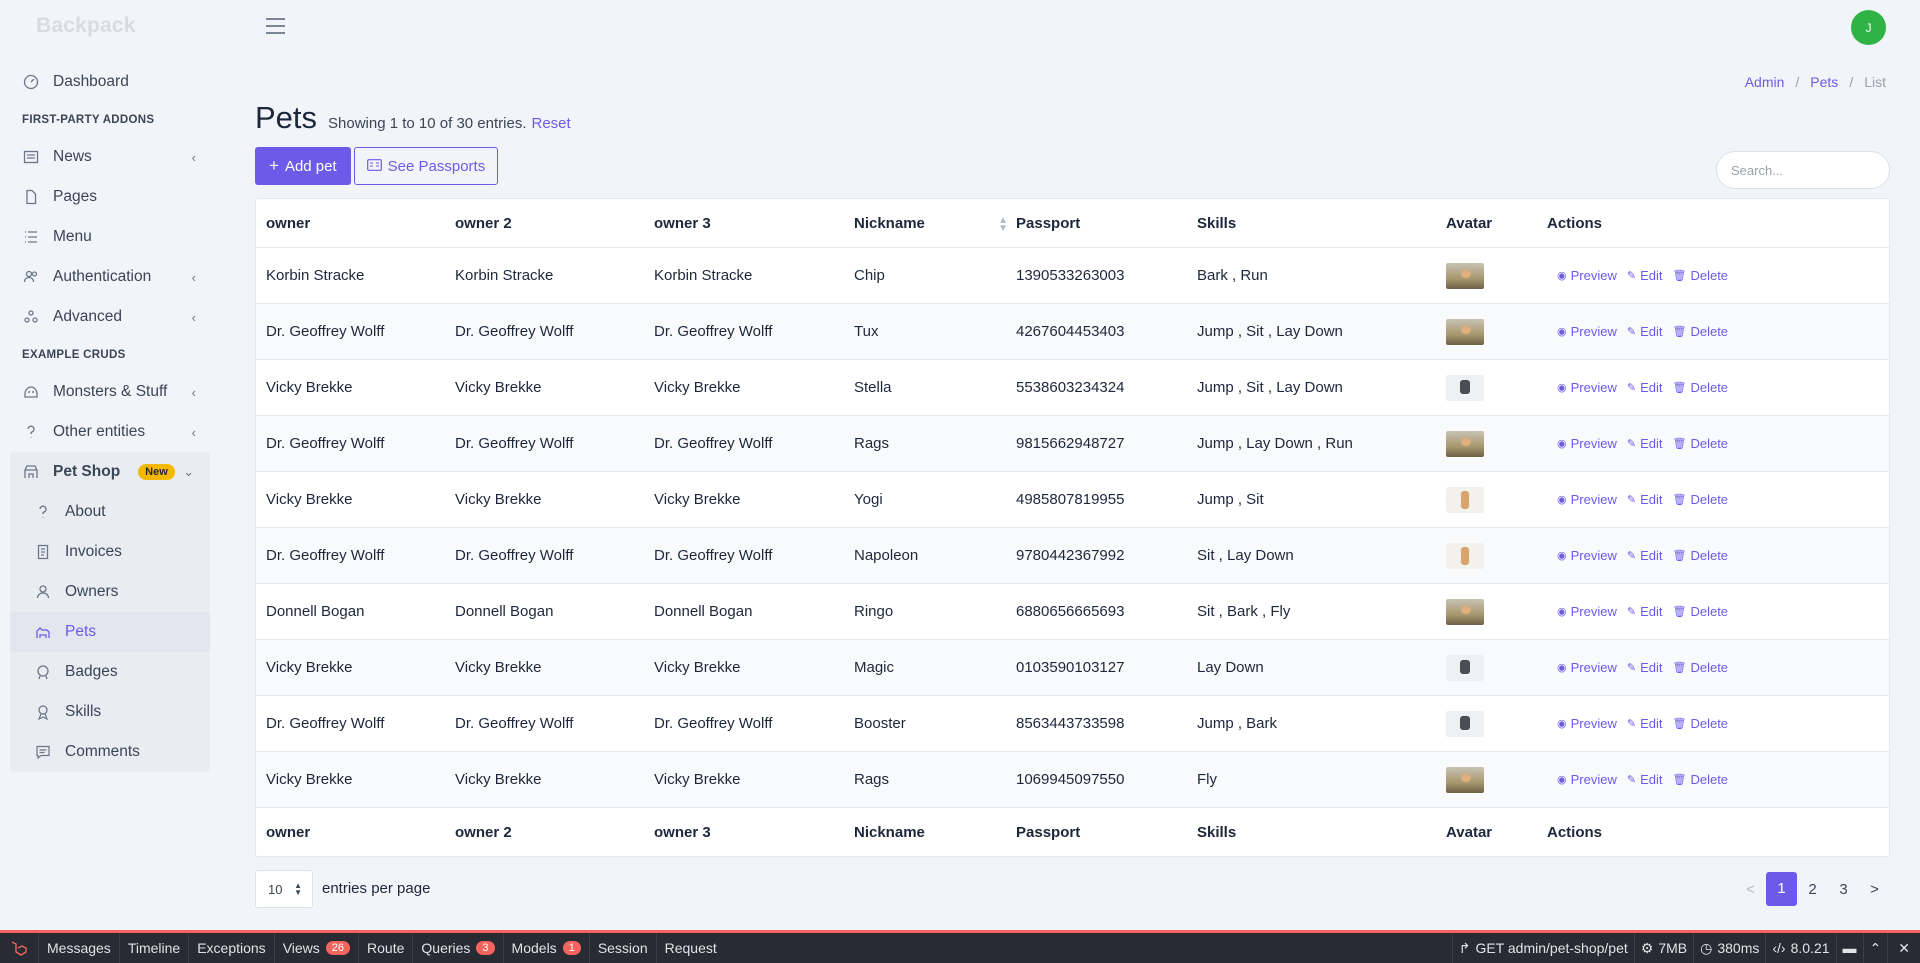 The width and height of the screenshot is (1920, 963). I want to click on next-page-button: >, so click(1874, 889).